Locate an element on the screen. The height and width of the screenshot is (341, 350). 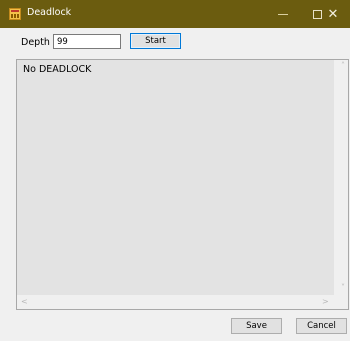
close-button: ✕ is located at coordinates (333, 14).